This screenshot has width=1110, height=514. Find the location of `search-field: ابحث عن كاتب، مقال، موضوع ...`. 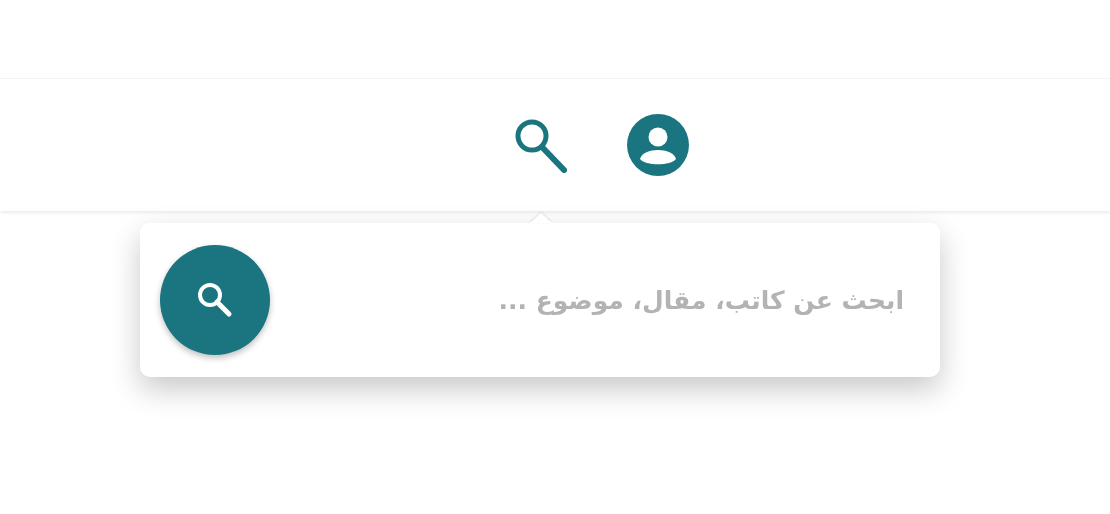

search-field: ابحث عن كاتب، مقال، موضوع ... is located at coordinates (598, 300).